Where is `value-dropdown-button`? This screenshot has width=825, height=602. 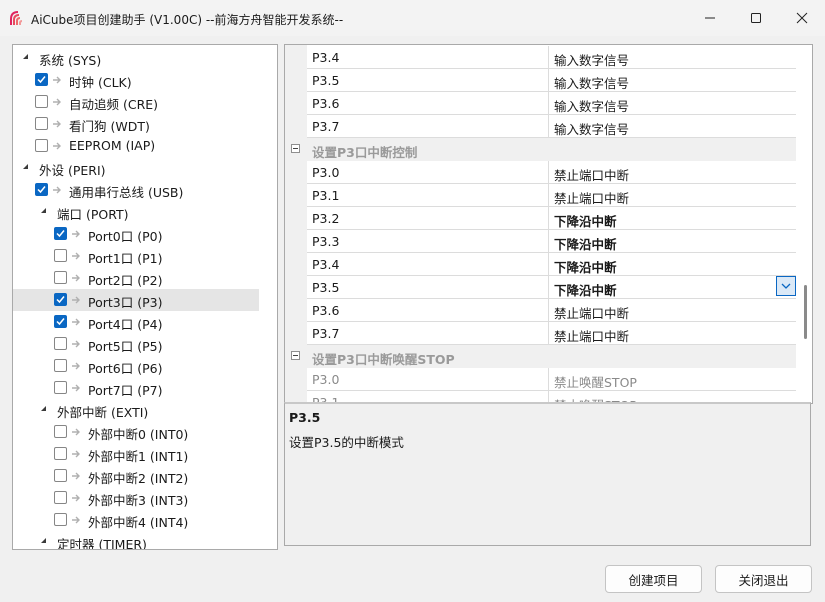 value-dropdown-button is located at coordinates (786, 286).